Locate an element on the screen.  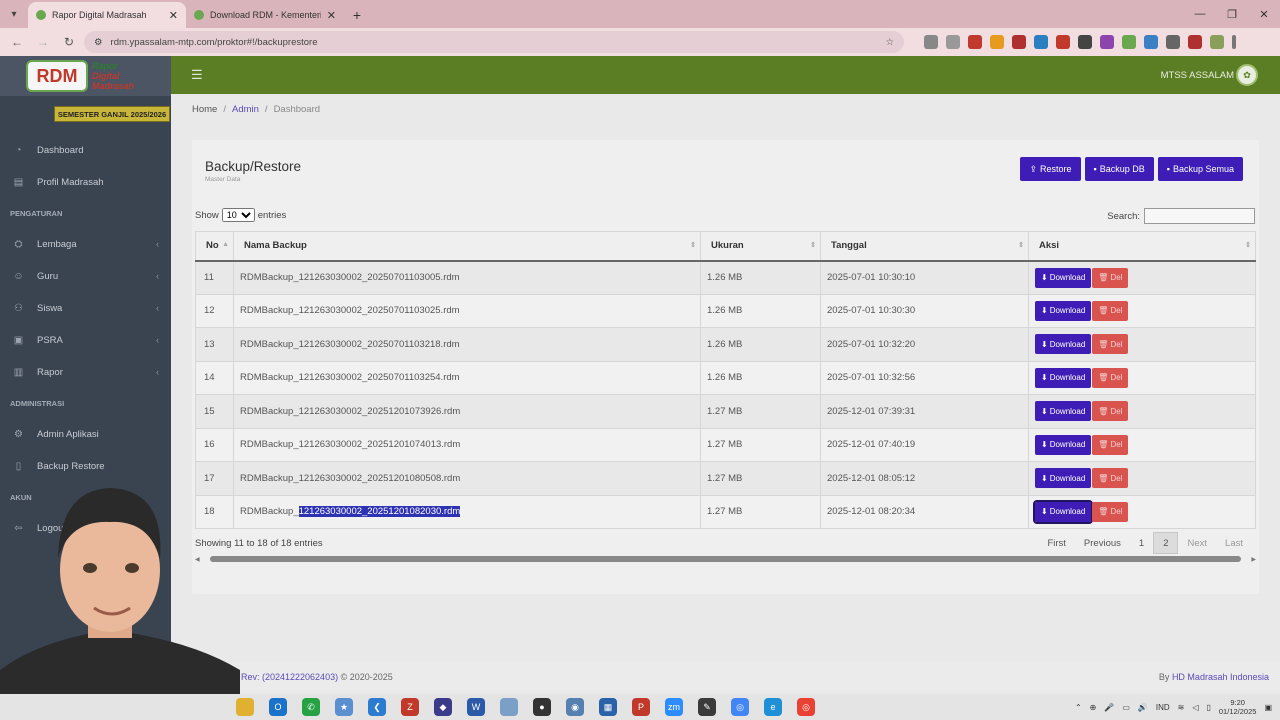
page-1: 1 is located at coordinates (1141, 543).